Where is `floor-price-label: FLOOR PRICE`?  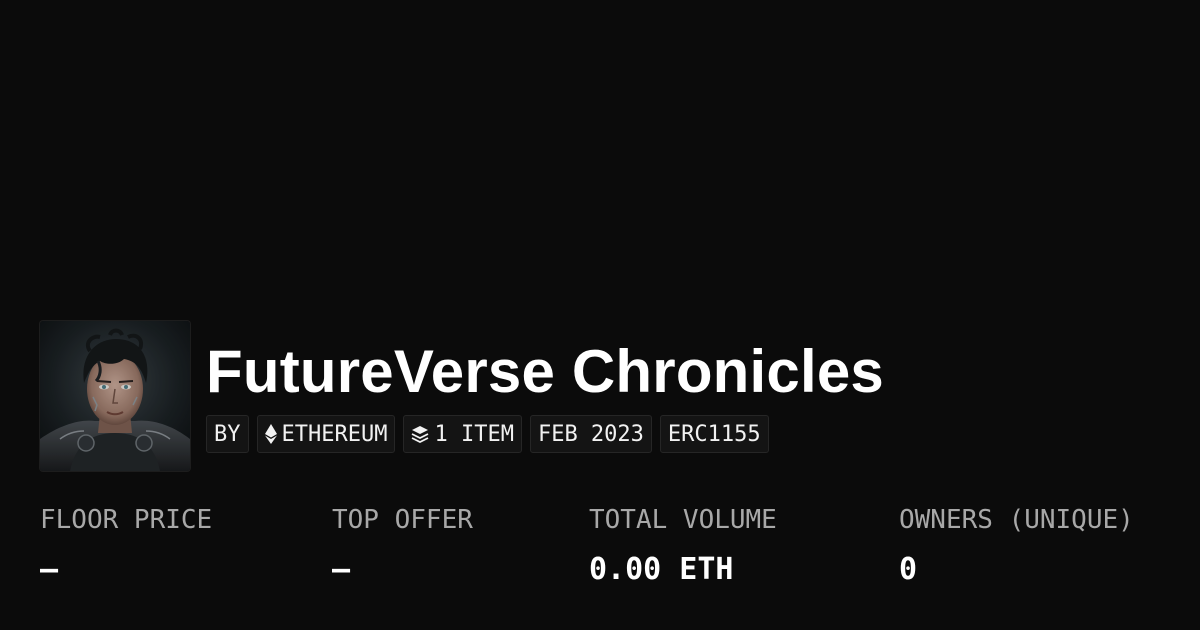 floor-price-label: FLOOR PRICE is located at coordinates (126, 520).